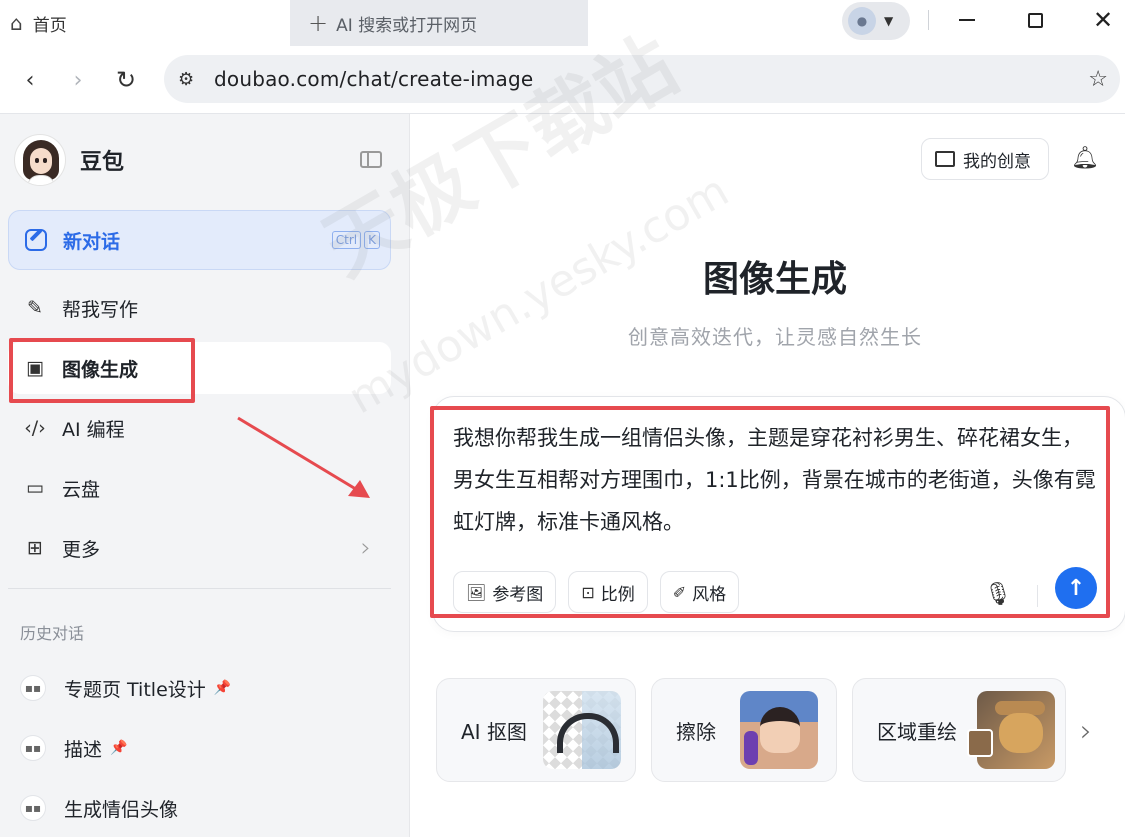 The image size is (1125, 837). Describe the element at coordinates (199, 488) in the screenshot. I see `sidebar-item-cloud-drive: ▭ 云盘` at that location.